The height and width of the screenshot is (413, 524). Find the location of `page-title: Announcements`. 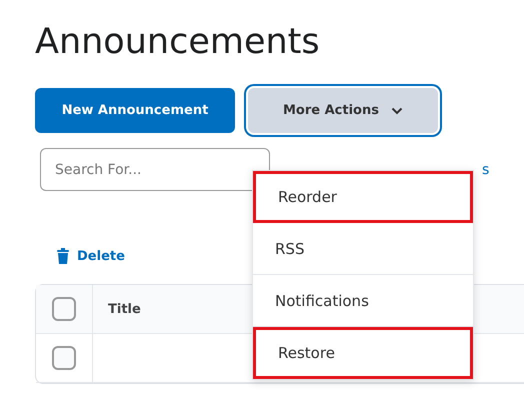

page-title: Announcements is located at coordinates (178, 39).